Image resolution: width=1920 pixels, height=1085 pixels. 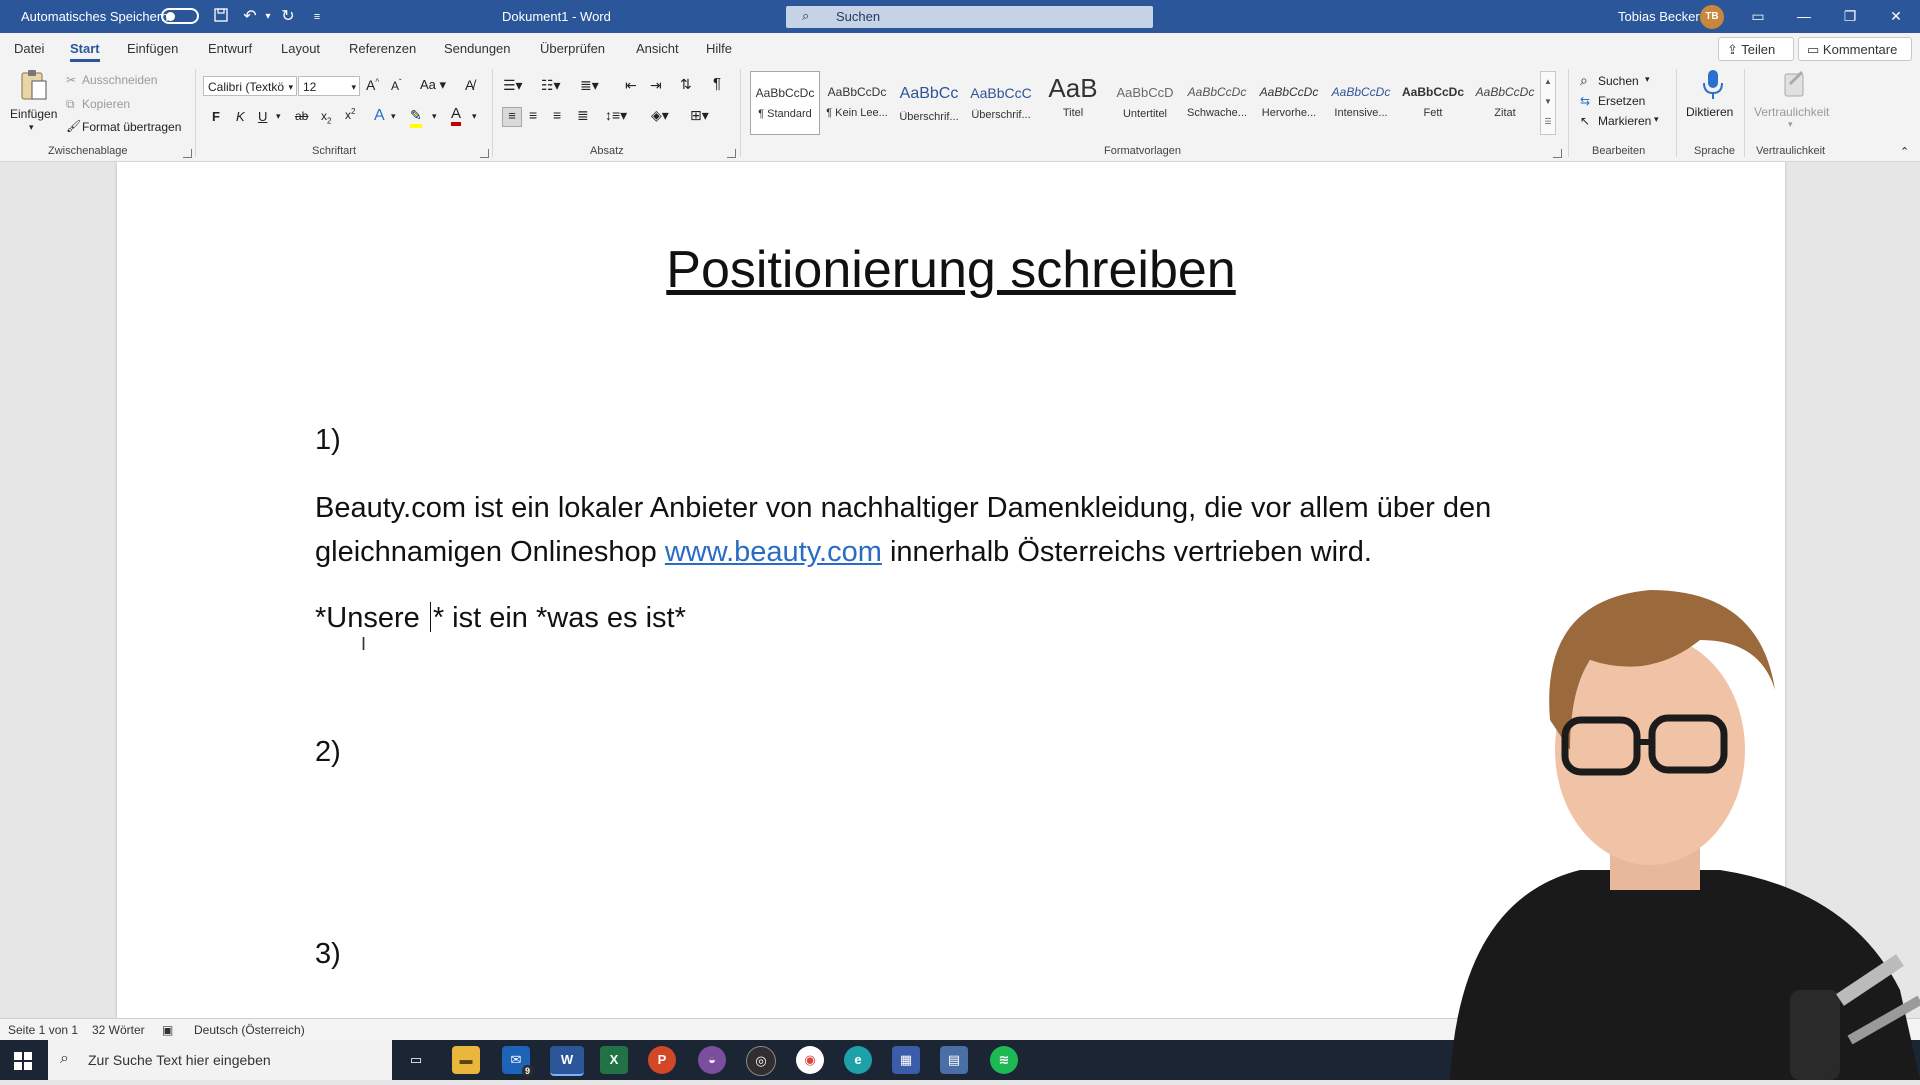 I want to click on shrink-font-icon: Aˇ, so click(x=396, y=85).